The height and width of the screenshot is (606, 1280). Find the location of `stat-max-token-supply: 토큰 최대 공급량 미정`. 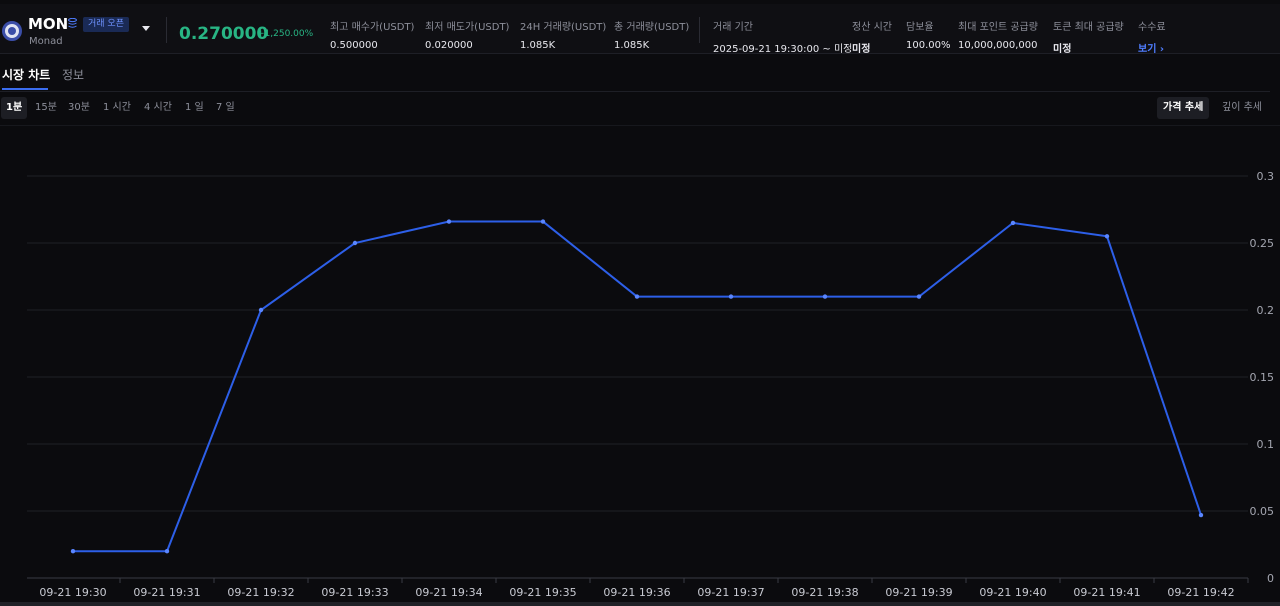

stat-max-token-supply: 토큰 최대 공급량 미정 is located at coordinates (1088, 36).